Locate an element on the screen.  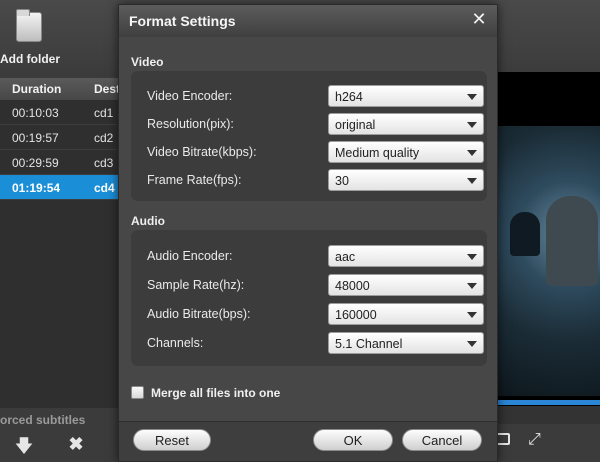
playback-area is located at coordinates (549, 415).